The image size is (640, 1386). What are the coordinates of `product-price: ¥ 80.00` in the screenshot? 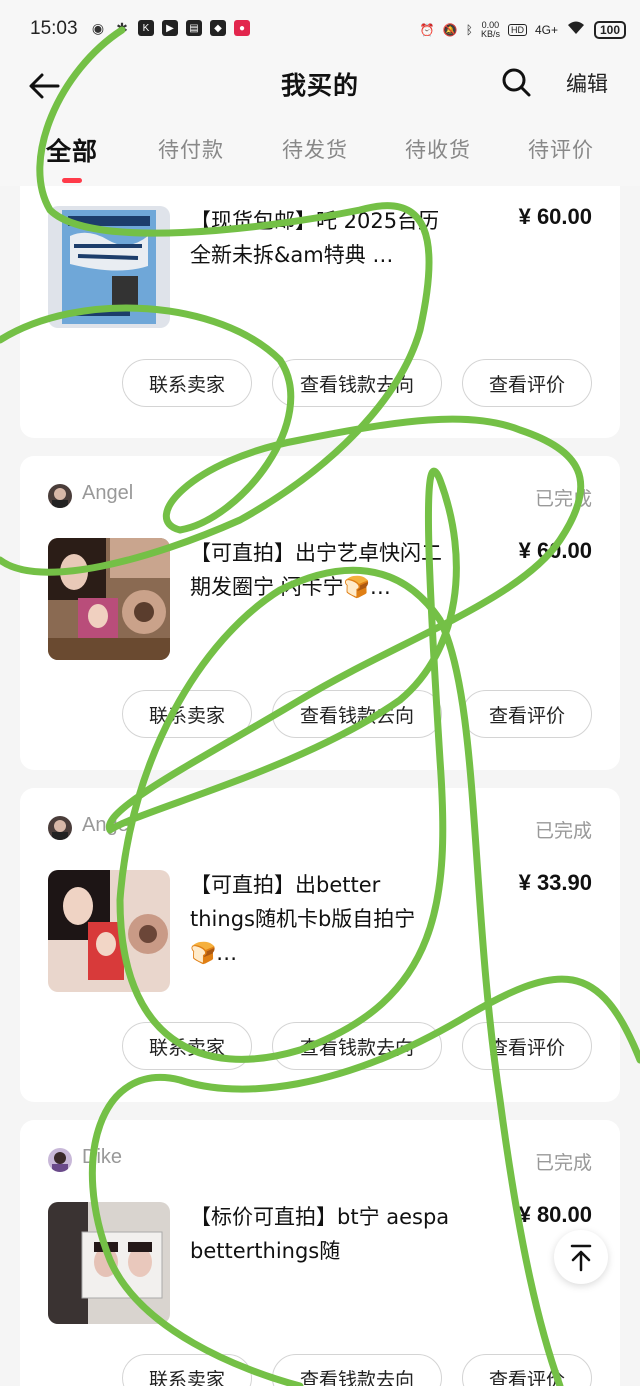 It's located at (555, 1214).